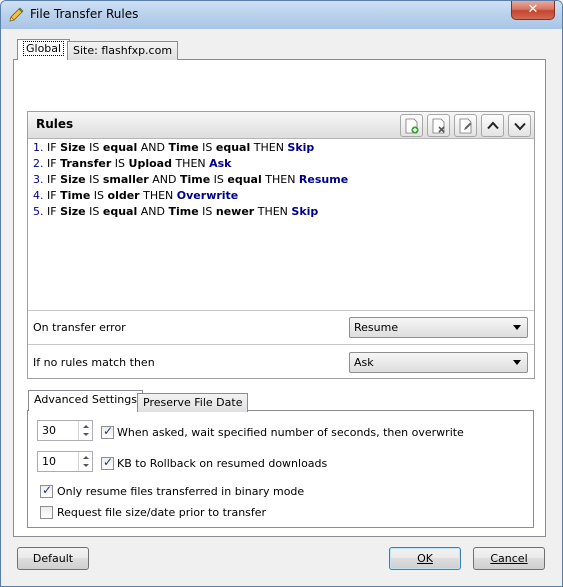 This screenshot has width=563, height=587. I want to click on no-rules-match-label: If no rules match then, so click(94, 362).